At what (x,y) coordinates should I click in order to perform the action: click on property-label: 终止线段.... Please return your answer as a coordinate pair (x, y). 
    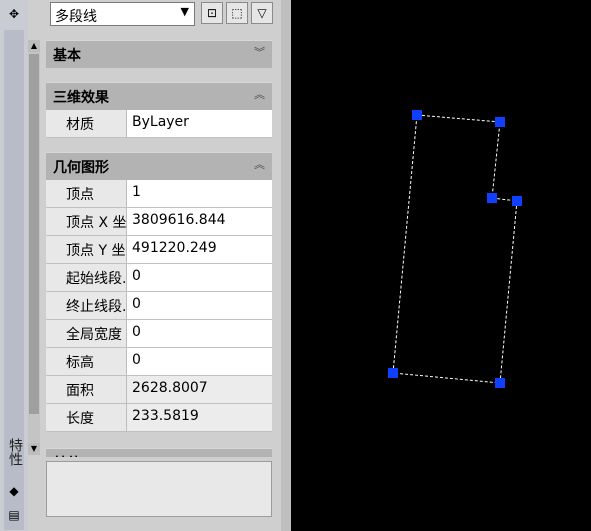
    Looking at the image, I should click on (86, 305).